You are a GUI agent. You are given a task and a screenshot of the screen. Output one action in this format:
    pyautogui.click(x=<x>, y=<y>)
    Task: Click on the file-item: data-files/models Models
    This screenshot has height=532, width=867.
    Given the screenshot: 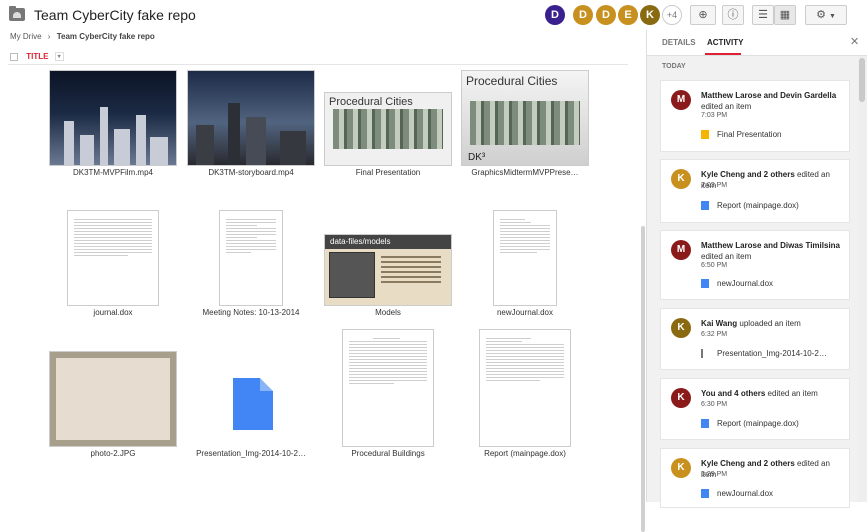 What is the action you would take?
    pyautogui.click(x=388, y=263)
    